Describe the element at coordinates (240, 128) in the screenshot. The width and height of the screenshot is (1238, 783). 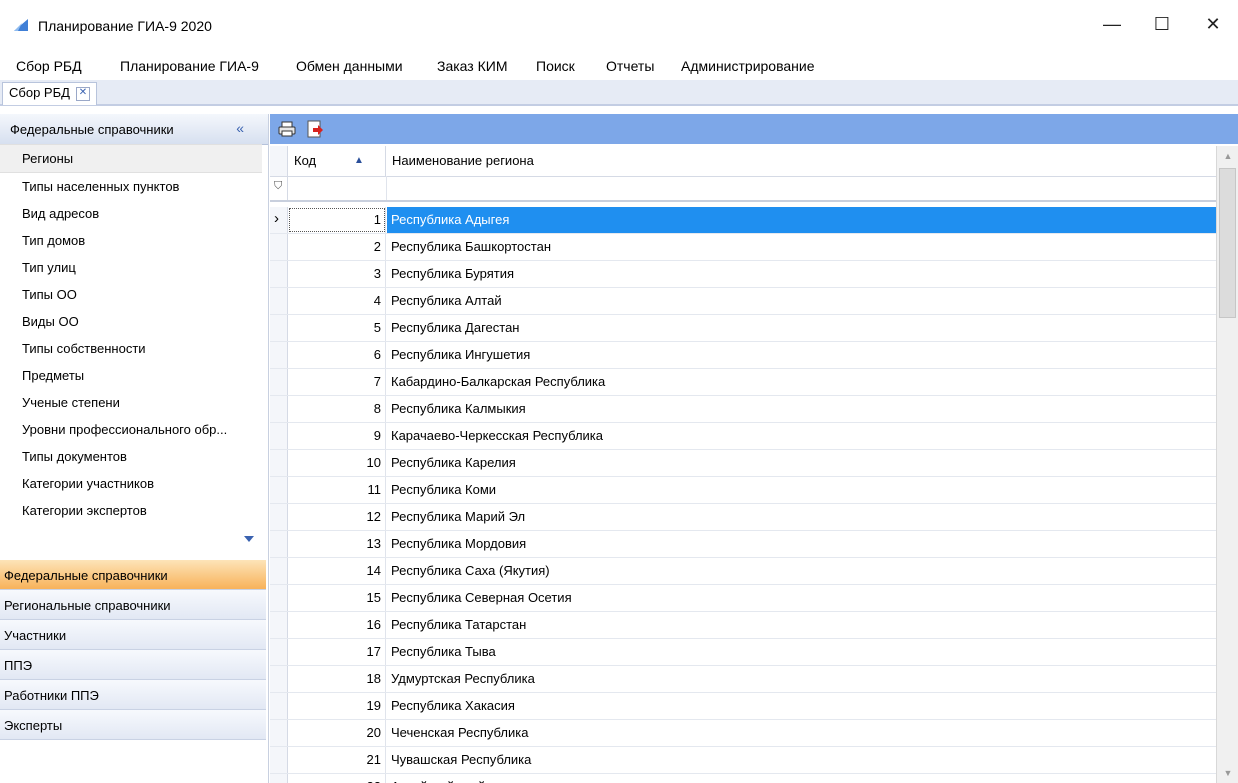
I see `collapse-icon: «` at that location.